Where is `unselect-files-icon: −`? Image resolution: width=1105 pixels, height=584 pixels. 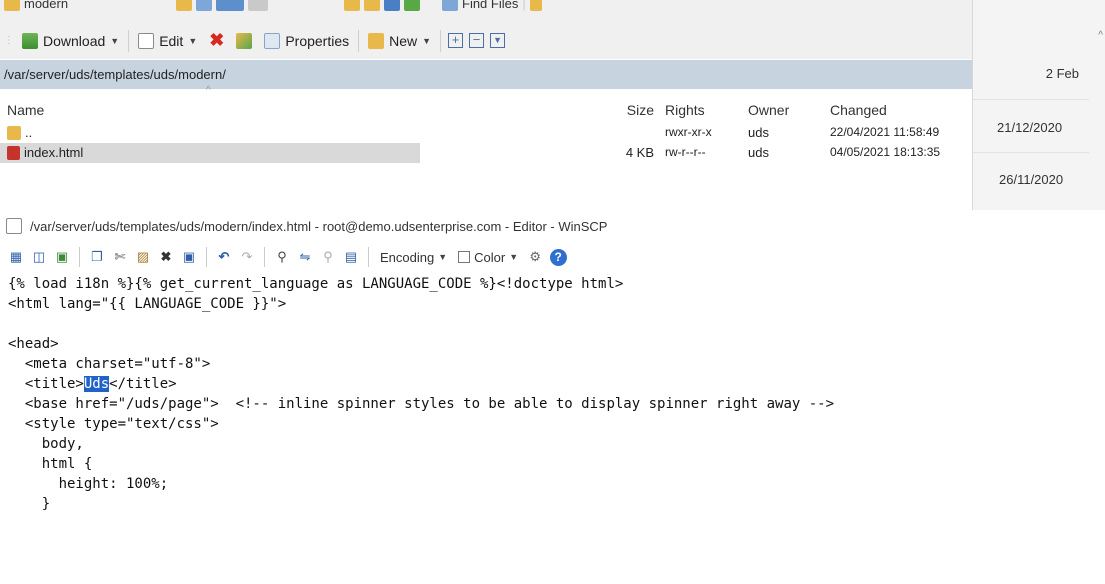 unselect-files-icon: − is located at coordinates (477, 40).